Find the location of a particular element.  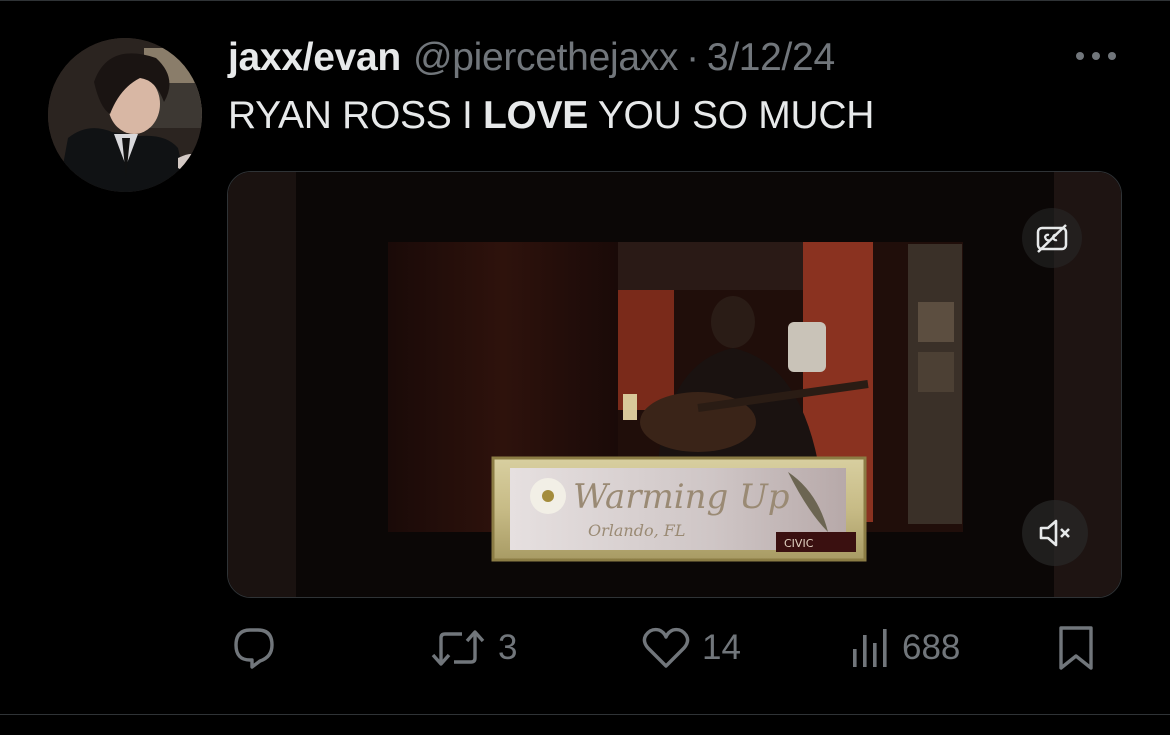

overlay-logo: CIVIC is located at coordinates (799, 543).